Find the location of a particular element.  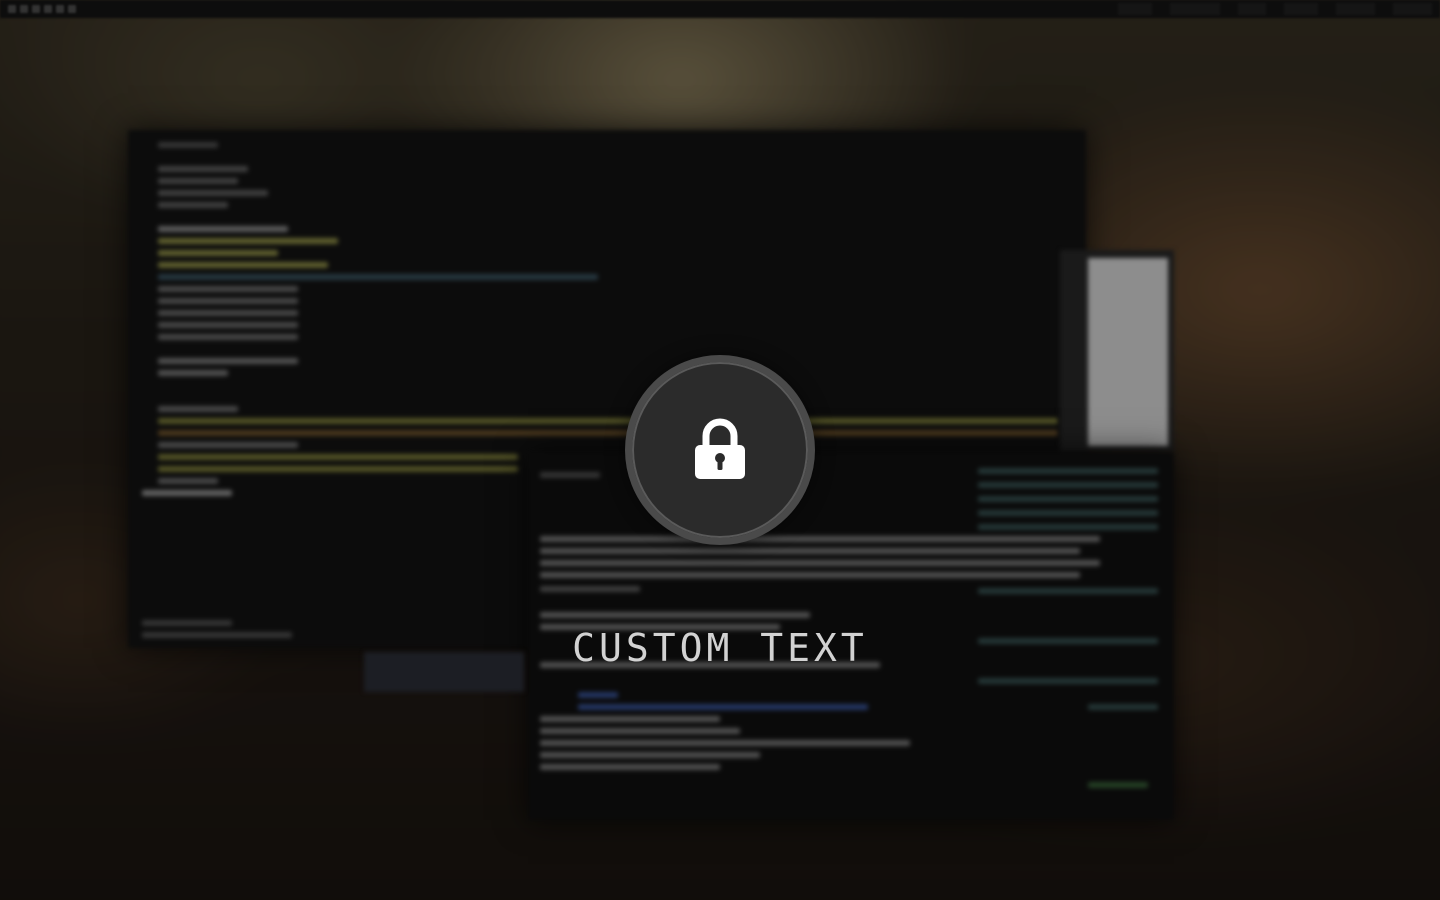

workspace-indicators is located at coordinates (42, 9).